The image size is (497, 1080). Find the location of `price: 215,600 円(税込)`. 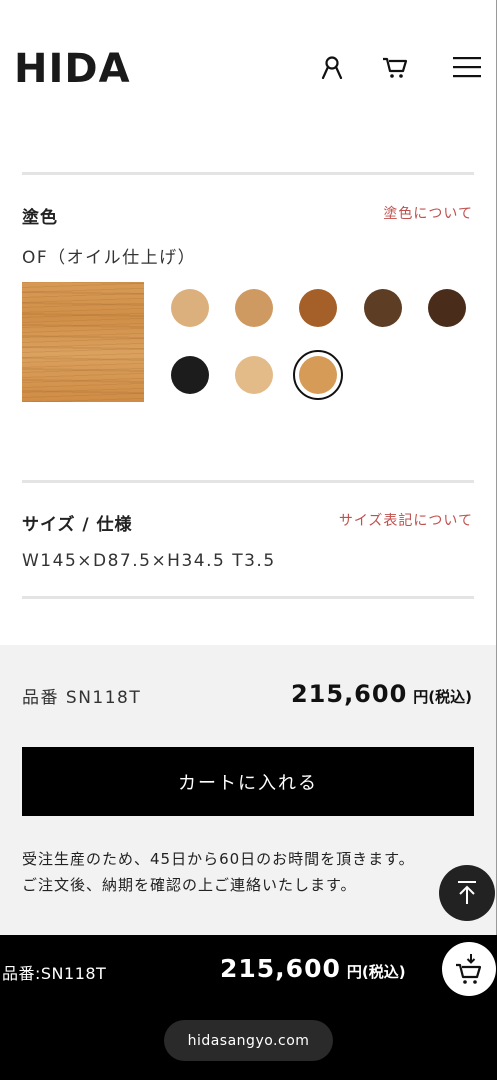

price: 215,600 円(税込) is located at coordinates (381, 694).